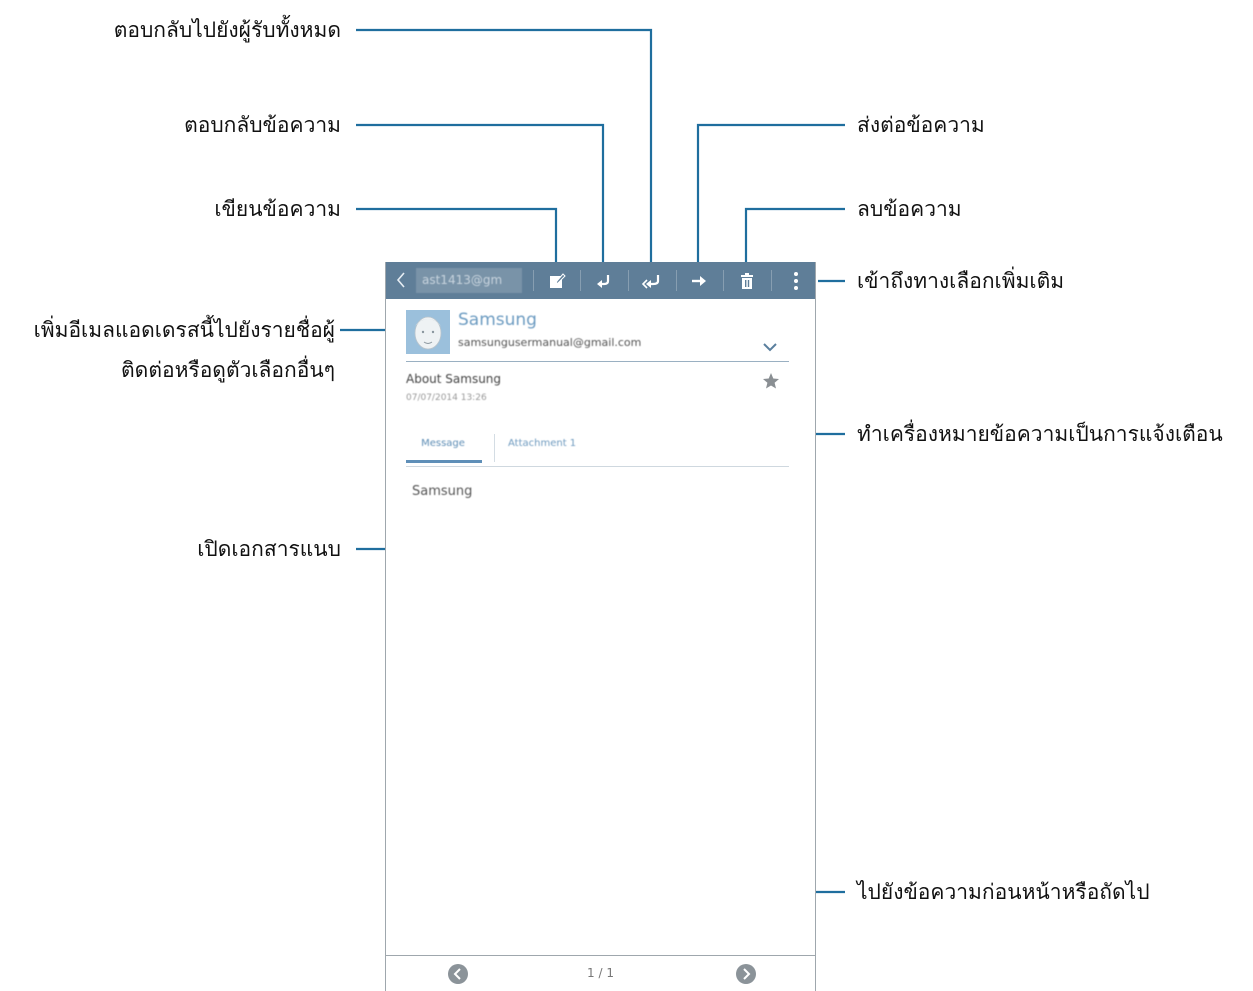  I want to click on compose-icon, so click(557, 280).